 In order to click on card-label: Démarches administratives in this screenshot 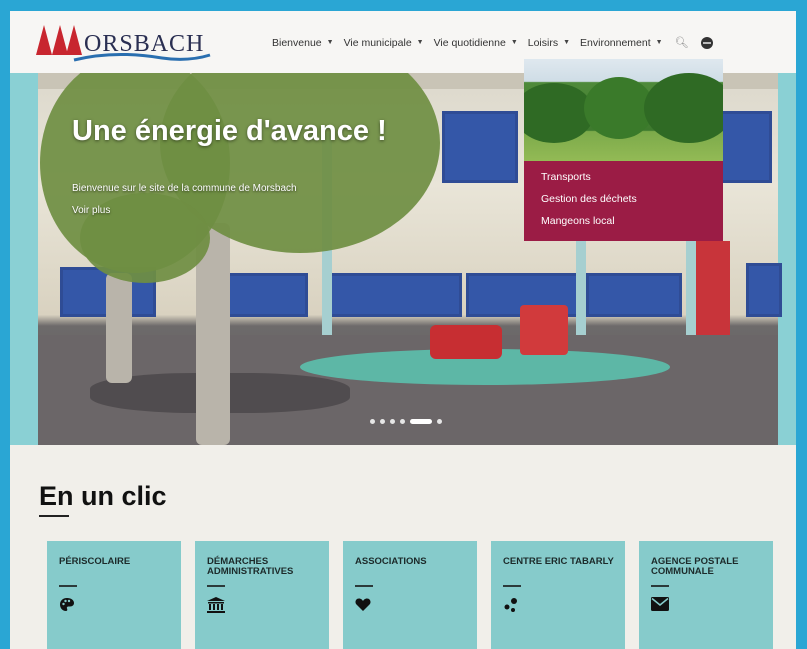, I will do `click(250, 566)`.